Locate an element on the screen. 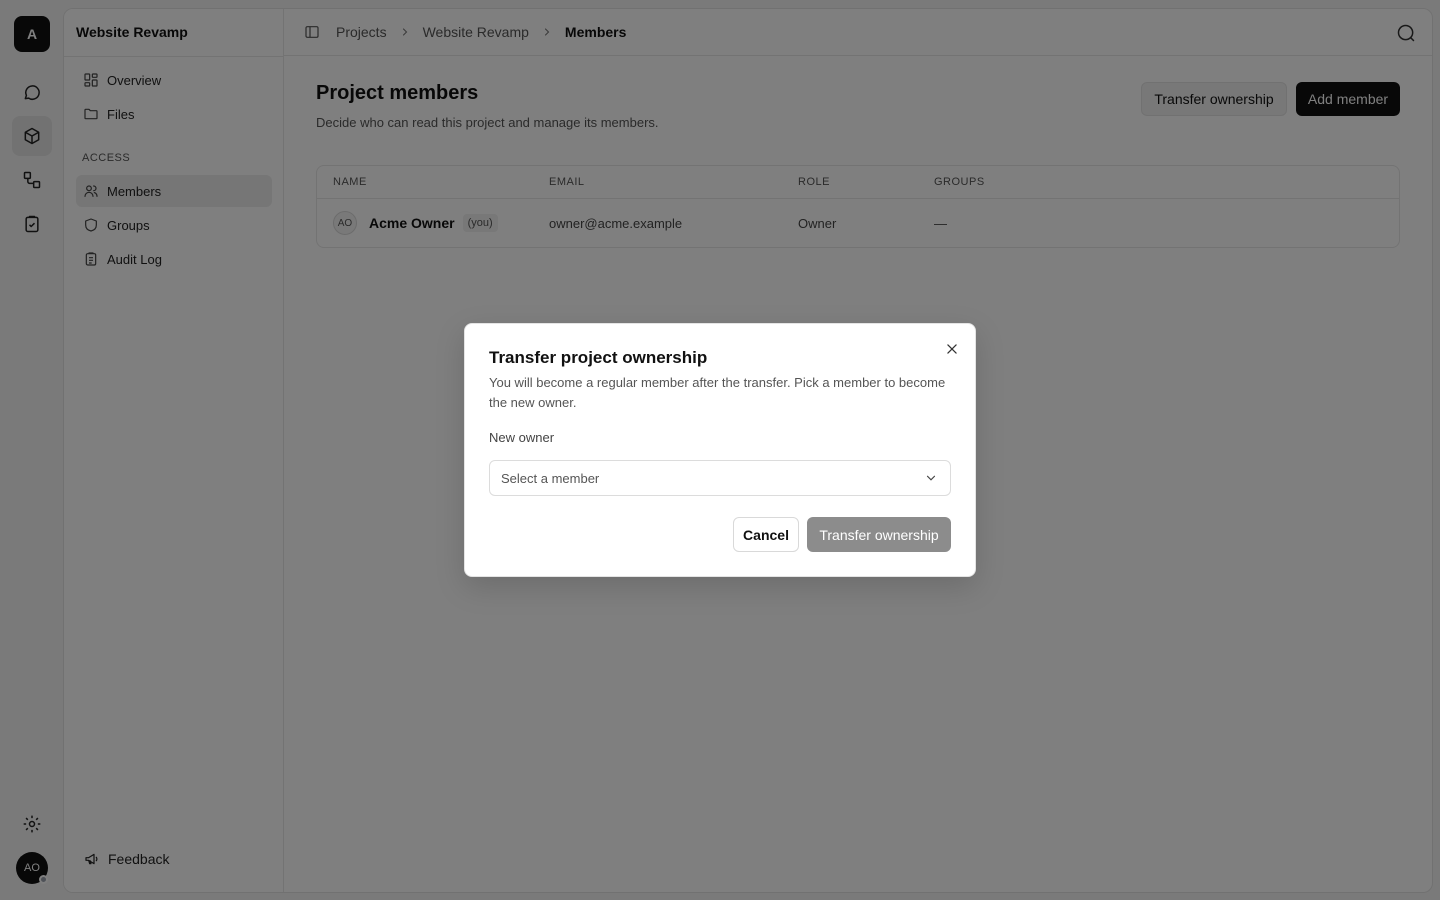  new-owner-label: New owner is located at coordinates (522, 437).